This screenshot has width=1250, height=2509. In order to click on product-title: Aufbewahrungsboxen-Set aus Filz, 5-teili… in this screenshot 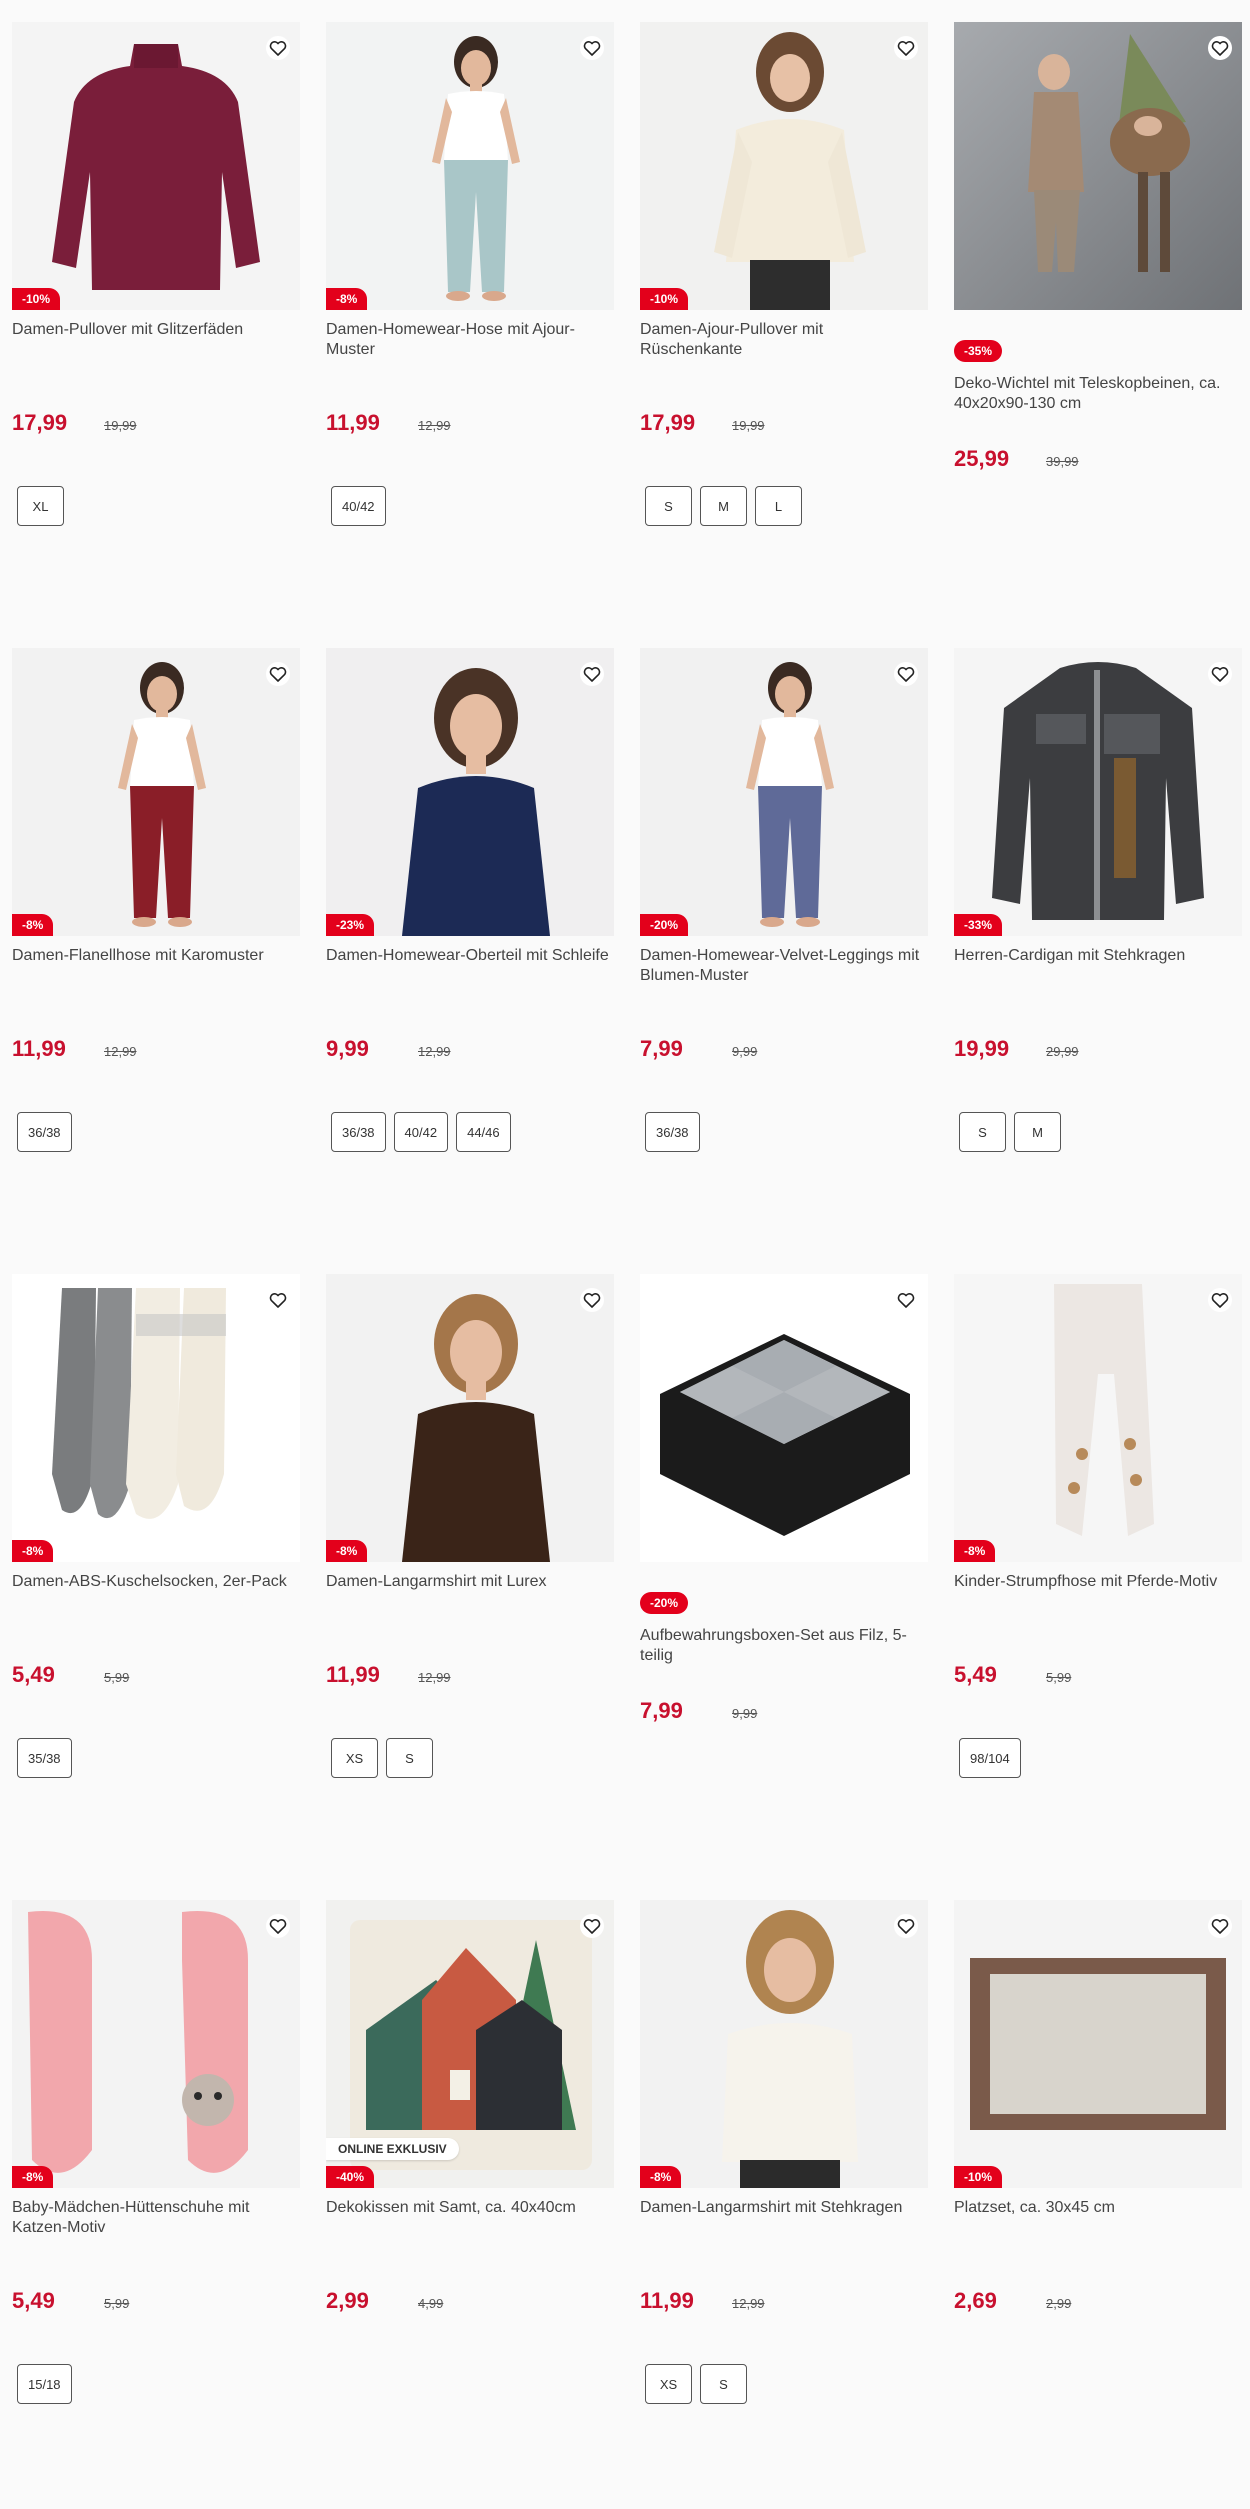, I will do `click(784, 1646)`.